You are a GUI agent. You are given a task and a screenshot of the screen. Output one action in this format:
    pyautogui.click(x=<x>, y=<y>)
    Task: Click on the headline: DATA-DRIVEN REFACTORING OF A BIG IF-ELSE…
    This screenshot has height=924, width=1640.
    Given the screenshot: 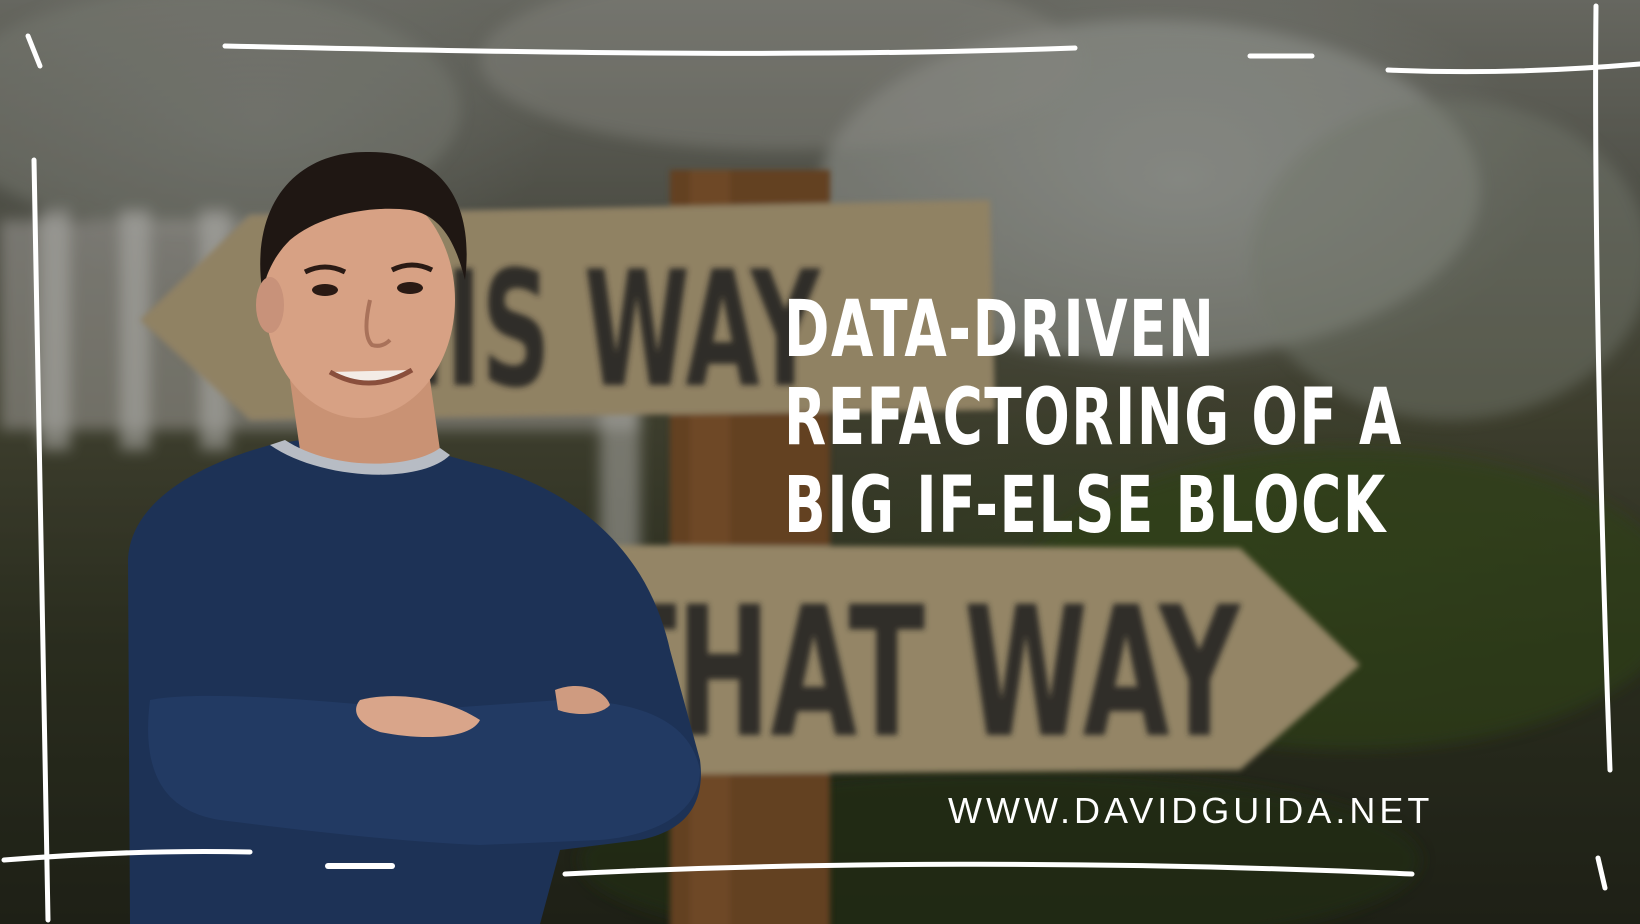 What is the action you would take?
    pyautogui.click(x=1093, y=418)
    